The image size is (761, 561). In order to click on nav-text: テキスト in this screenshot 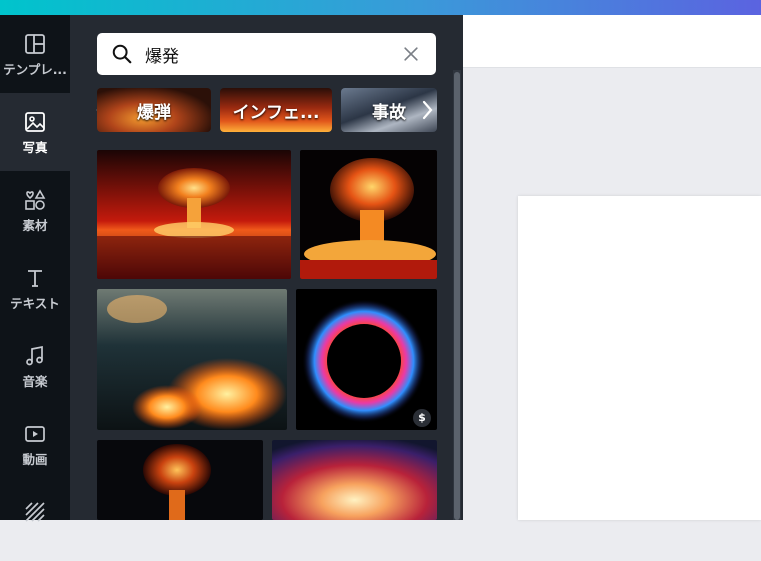, I will do `click(35, 288)`.